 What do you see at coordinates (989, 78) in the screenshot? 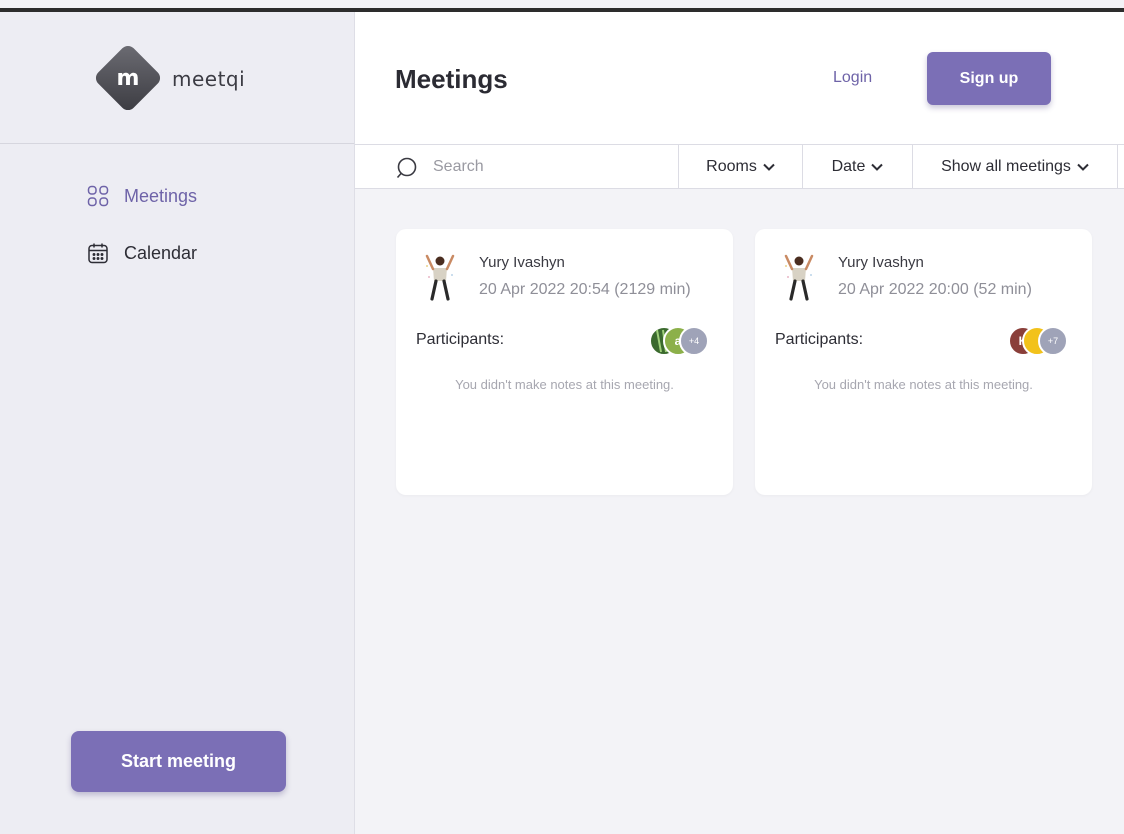
I see `signup-button: Sign up` at bounding box center [989, 78].